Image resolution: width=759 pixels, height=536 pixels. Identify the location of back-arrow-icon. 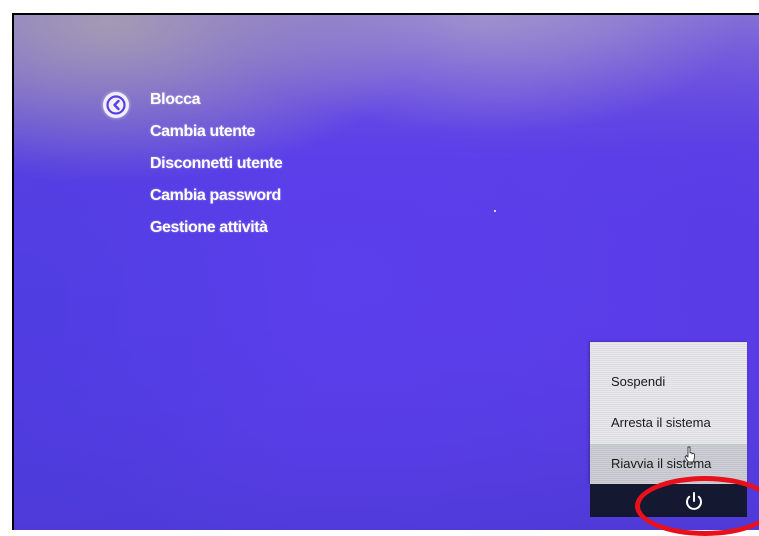
(116, 105).